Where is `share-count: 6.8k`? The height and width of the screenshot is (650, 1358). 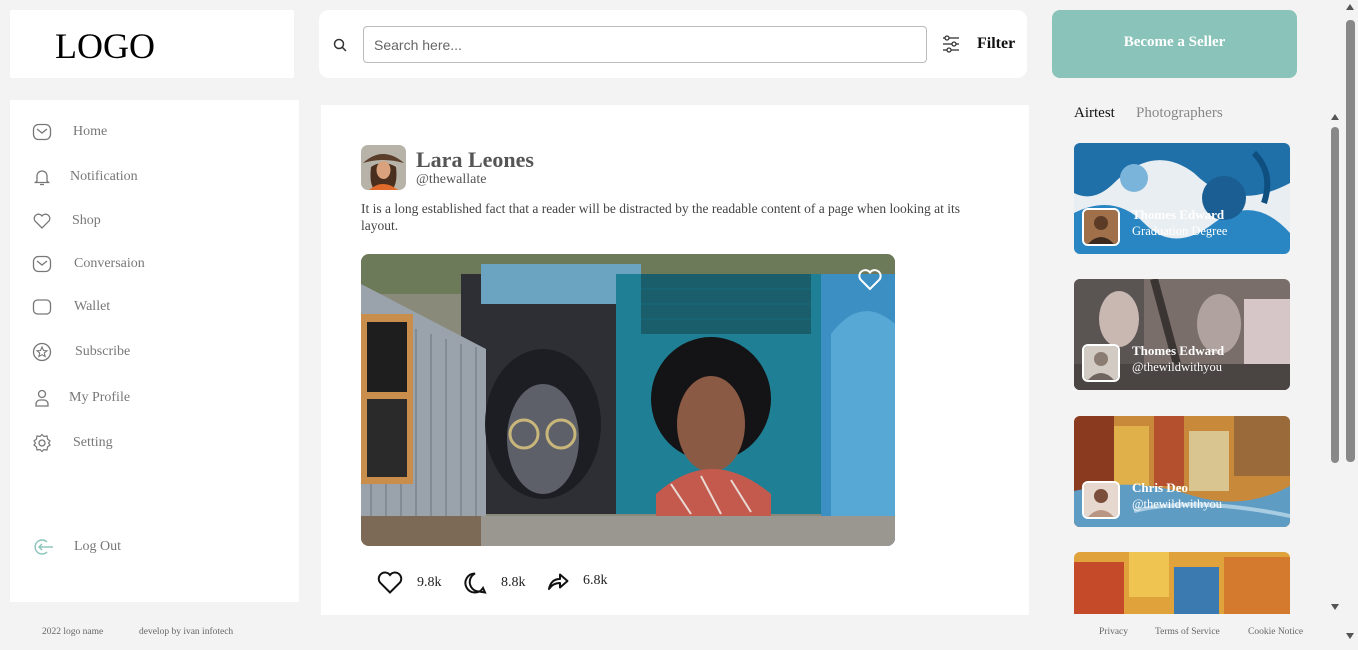
share-count: 6.8k is located at coordinates (595, 580).